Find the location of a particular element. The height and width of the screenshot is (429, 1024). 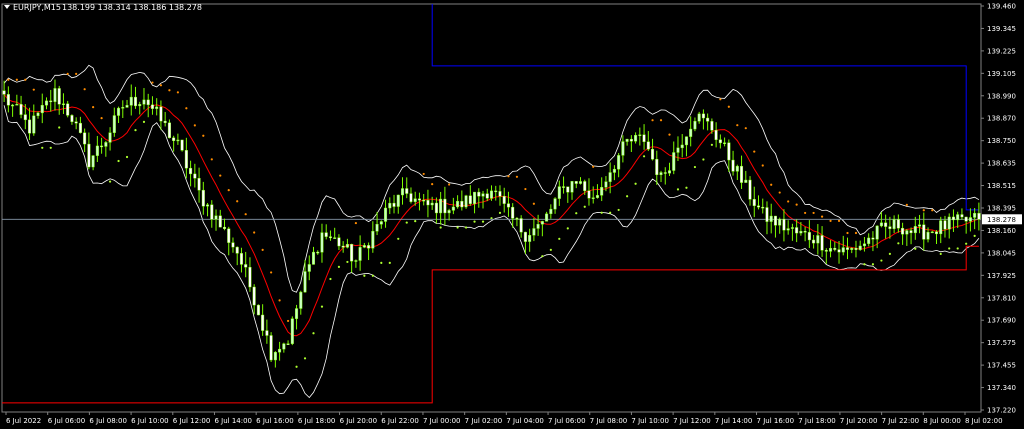

x-tick-label: 7 Jul 16:00 is located at coordinates (776, 421).